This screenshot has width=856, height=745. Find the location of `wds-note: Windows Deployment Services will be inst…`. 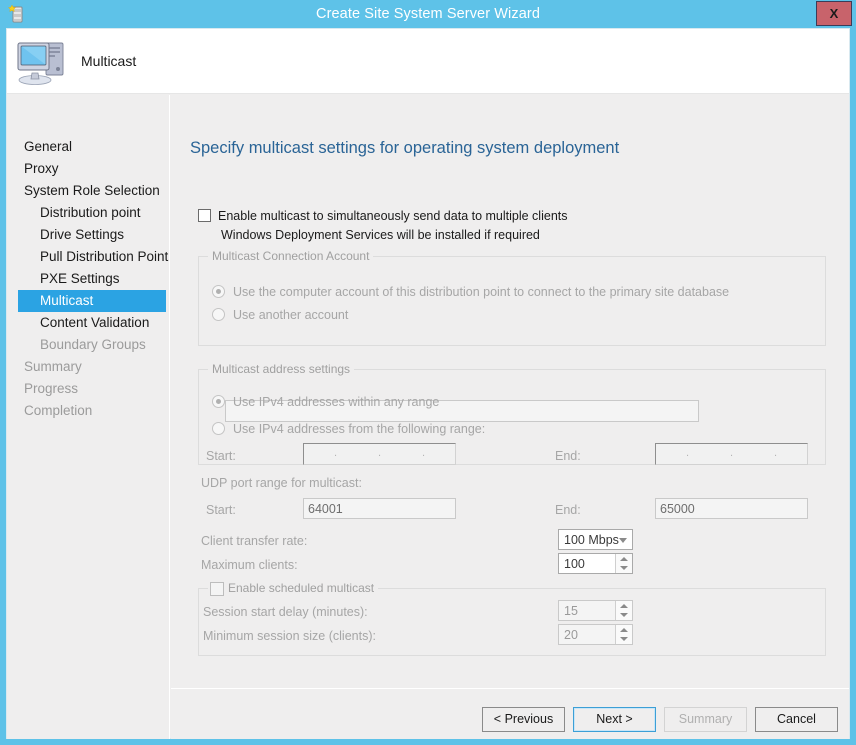

wds-note: Windows Deployment Services will be inst… is located at coordinates (380, 235).